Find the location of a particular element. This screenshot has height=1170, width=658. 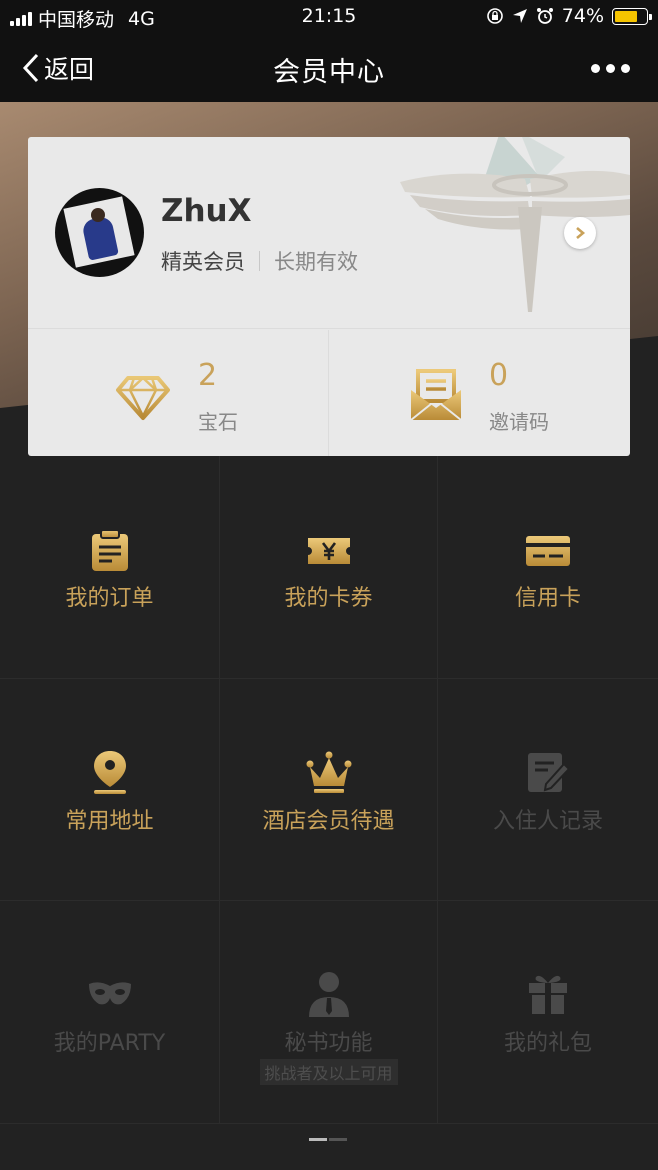

avatar-head is located at coordinates (98, 215).